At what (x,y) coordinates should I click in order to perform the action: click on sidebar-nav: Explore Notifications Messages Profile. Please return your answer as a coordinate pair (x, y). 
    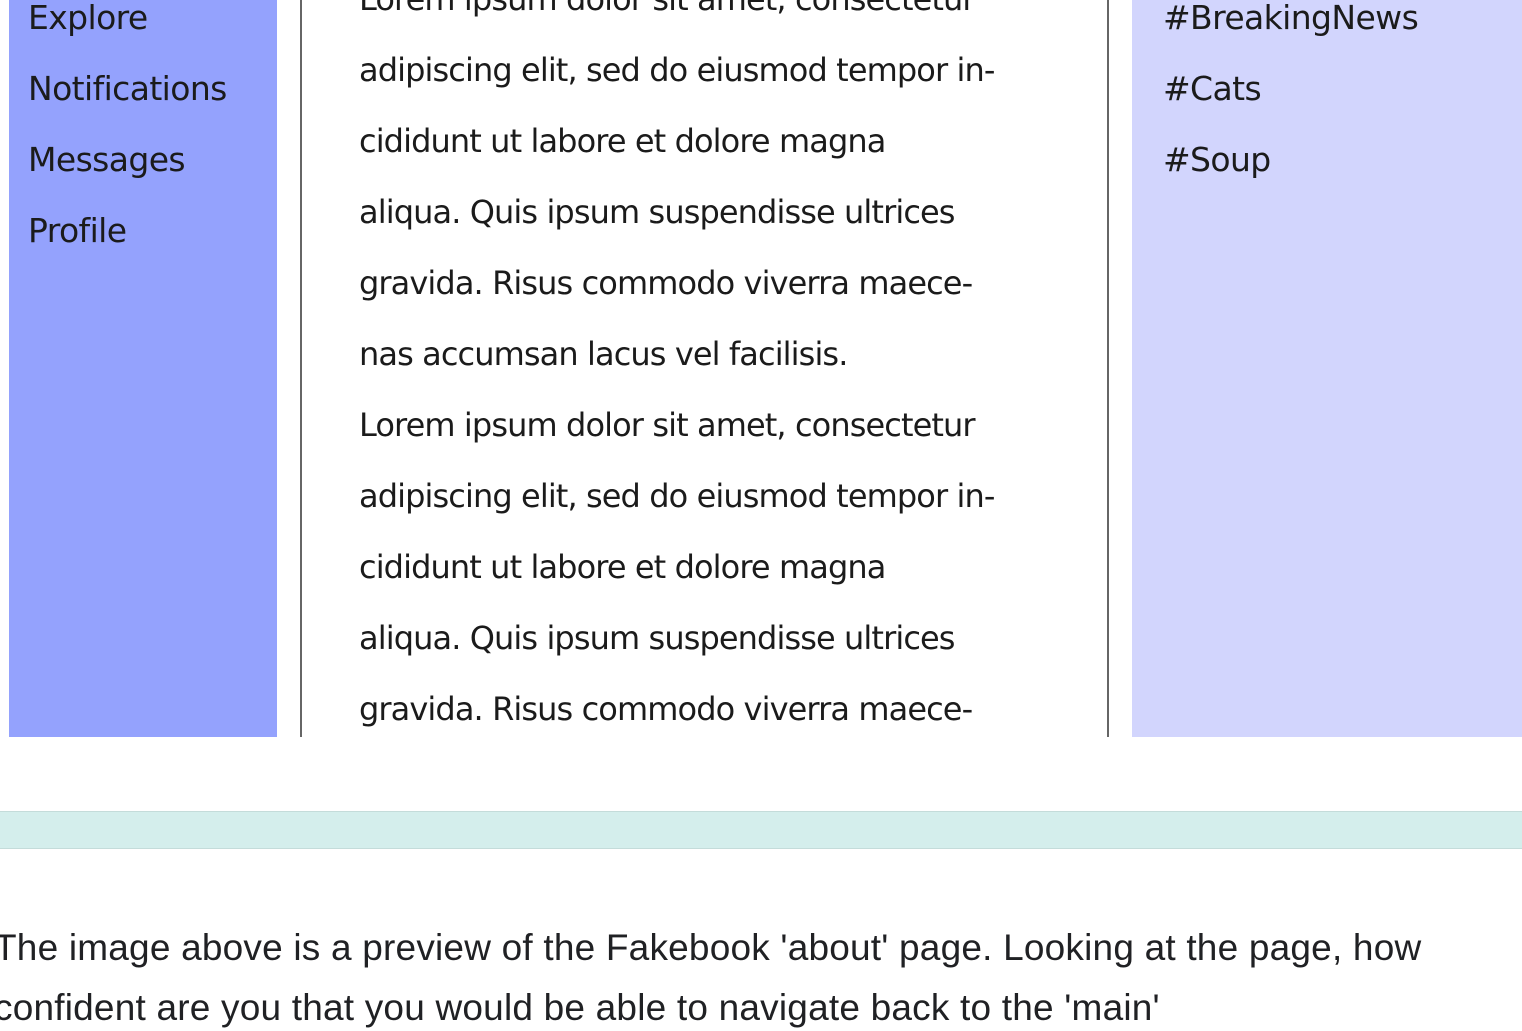
    Looking at the image, I should click on (143, 368).